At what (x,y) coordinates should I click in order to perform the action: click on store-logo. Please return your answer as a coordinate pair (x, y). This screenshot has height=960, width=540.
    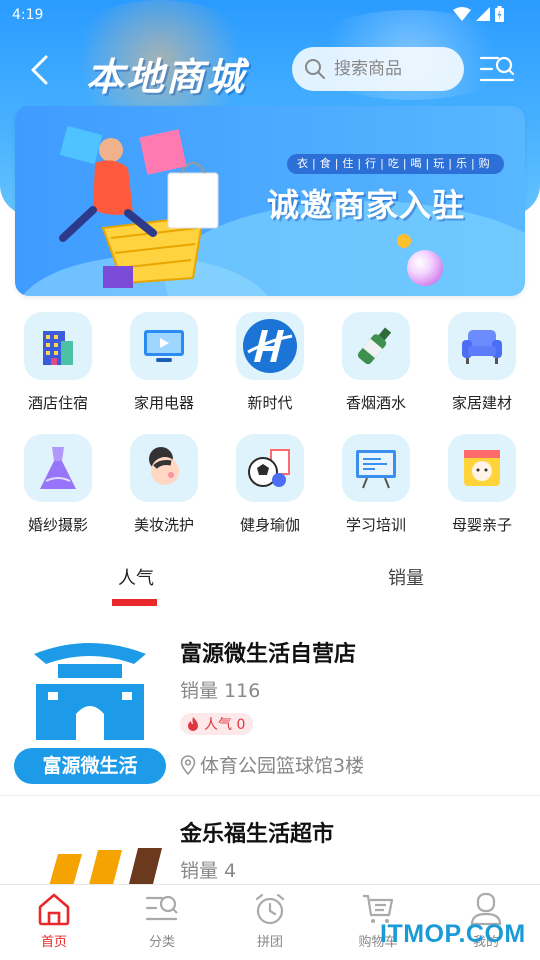
    Looking at the image, I should click on (105, 866).